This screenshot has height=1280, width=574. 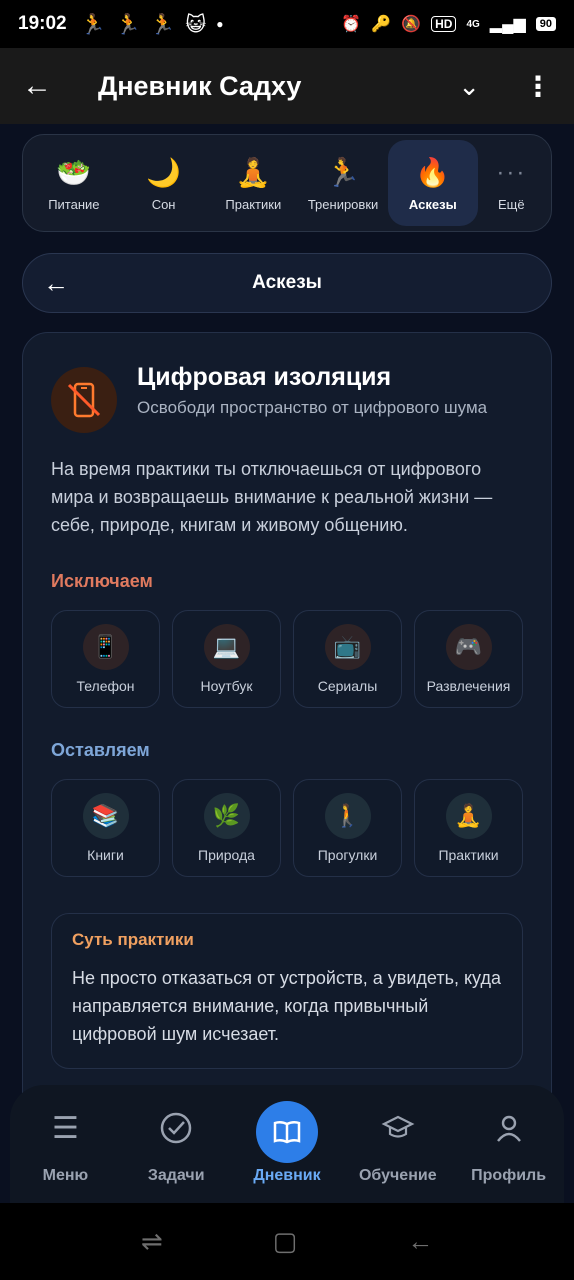 What do you see at coordinates (420, 1241) in the screenshot?
I see `system-back-icon: ←` at bounding box center [420, 1241].